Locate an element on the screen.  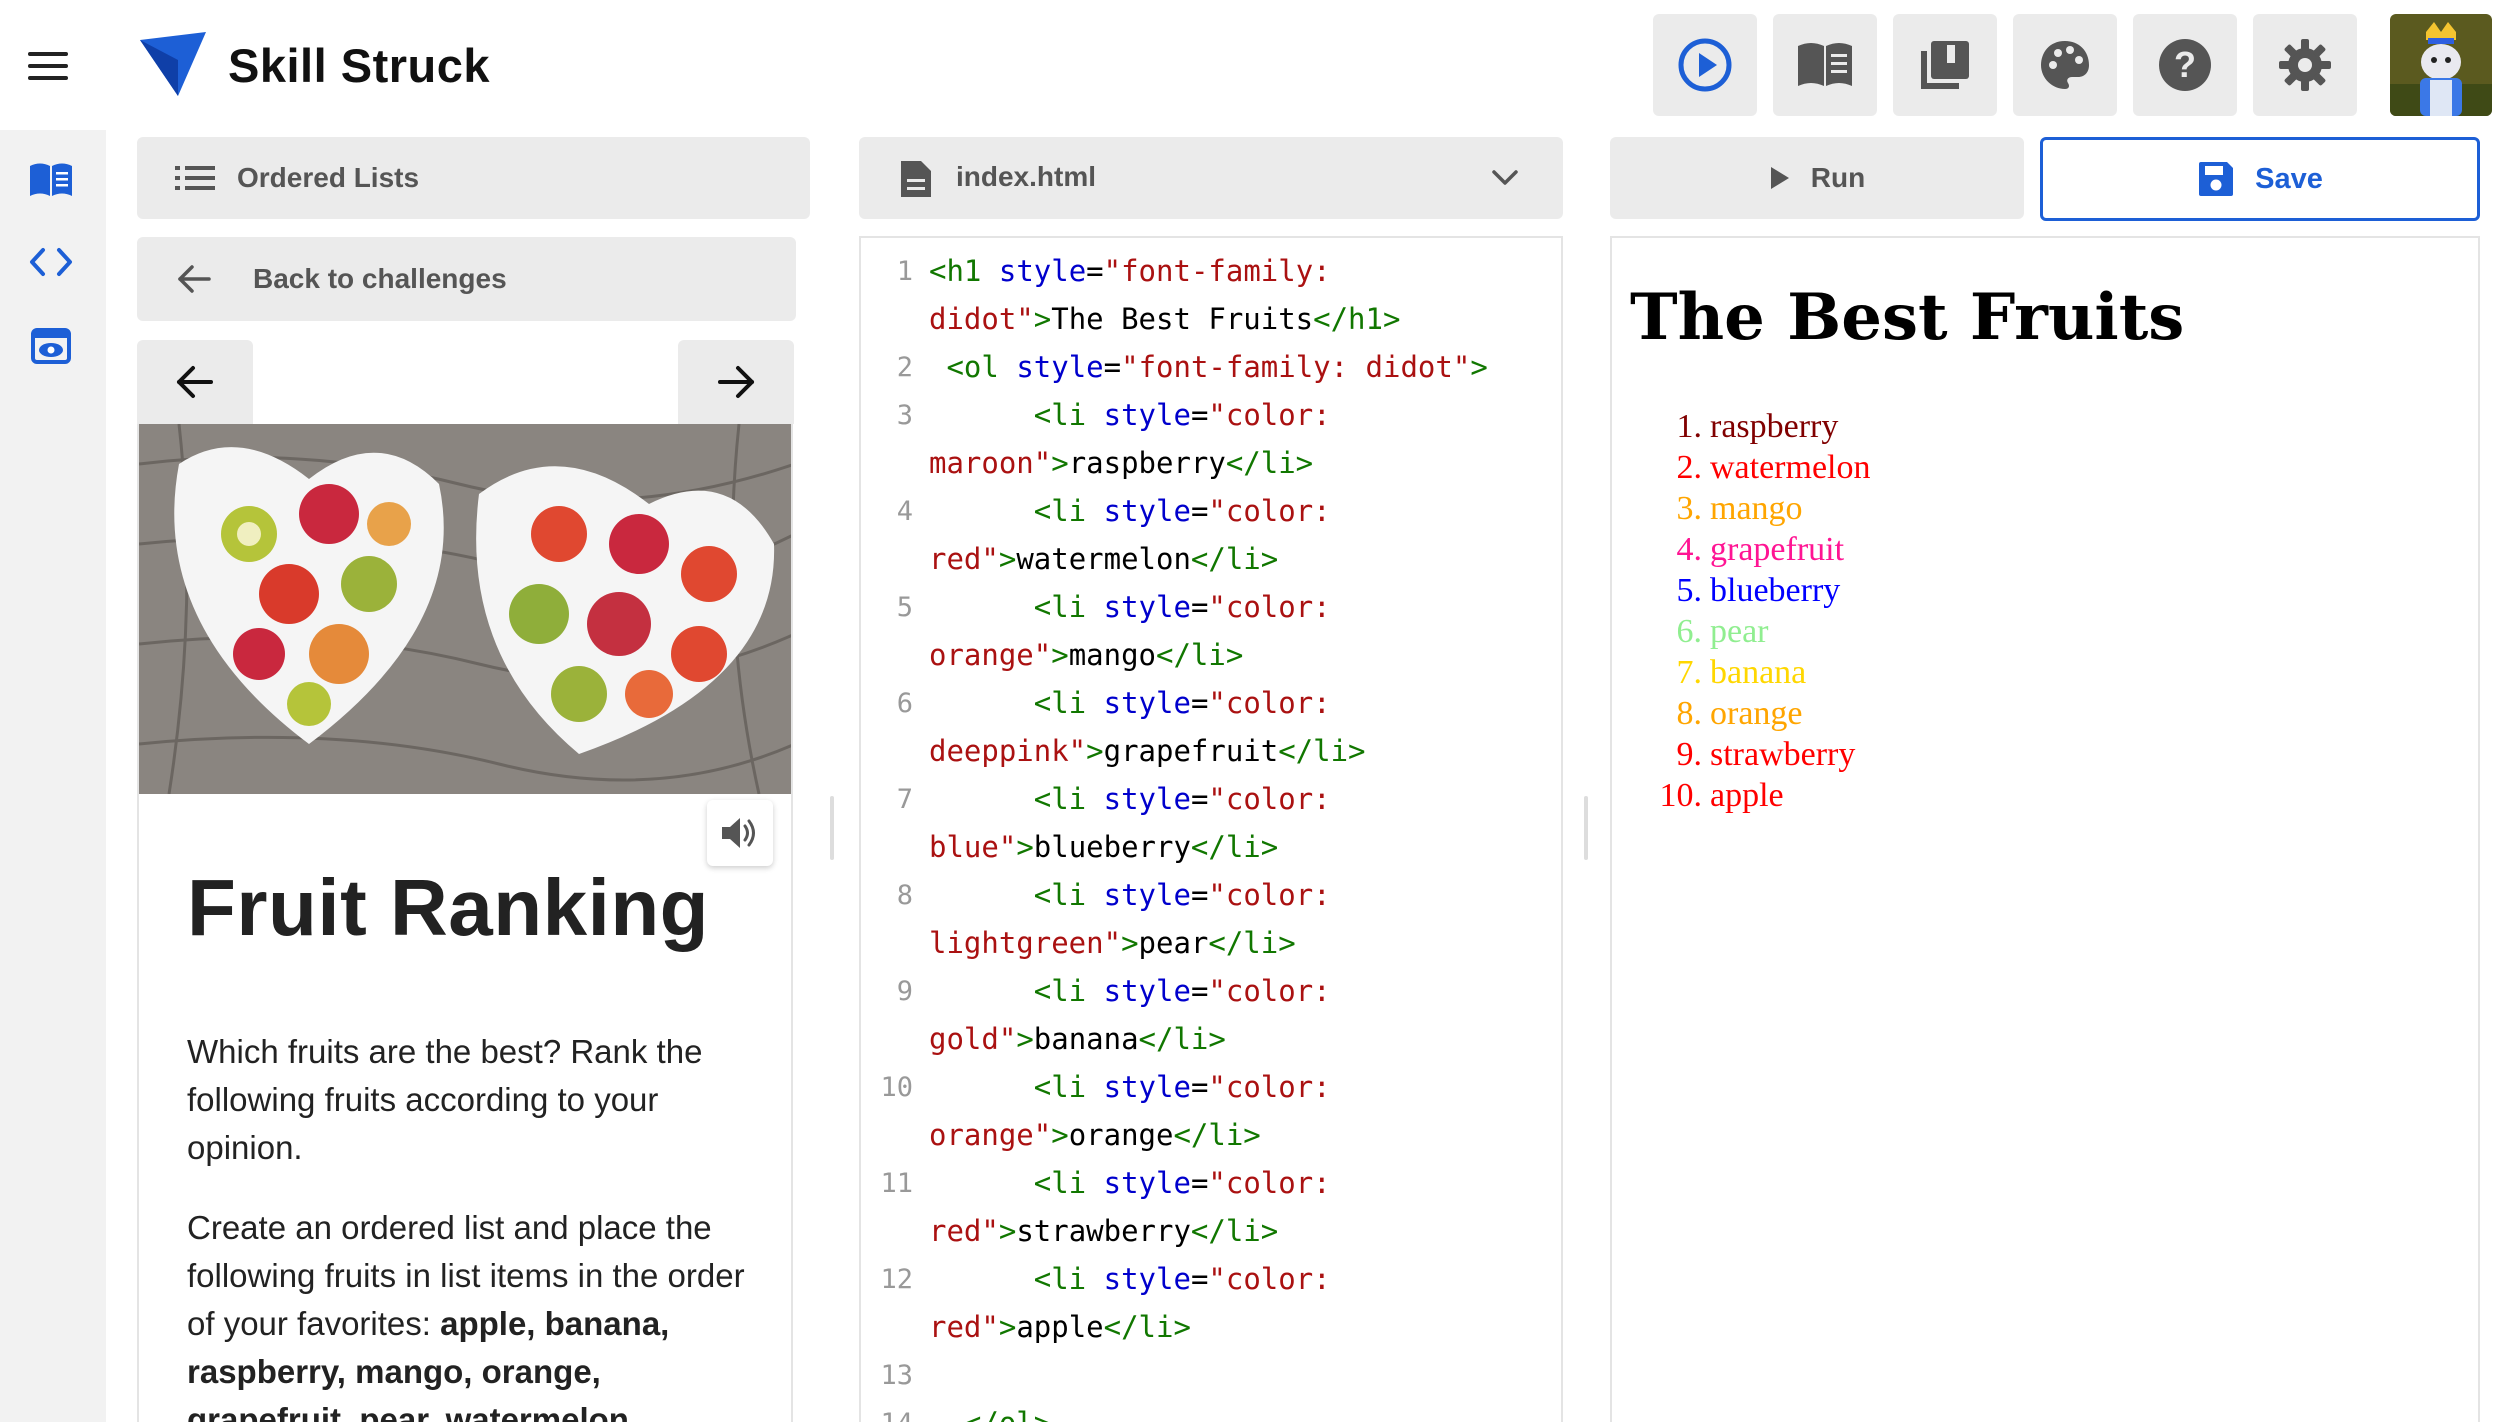
line-number: 14 is located at coordinates (887, 1415).